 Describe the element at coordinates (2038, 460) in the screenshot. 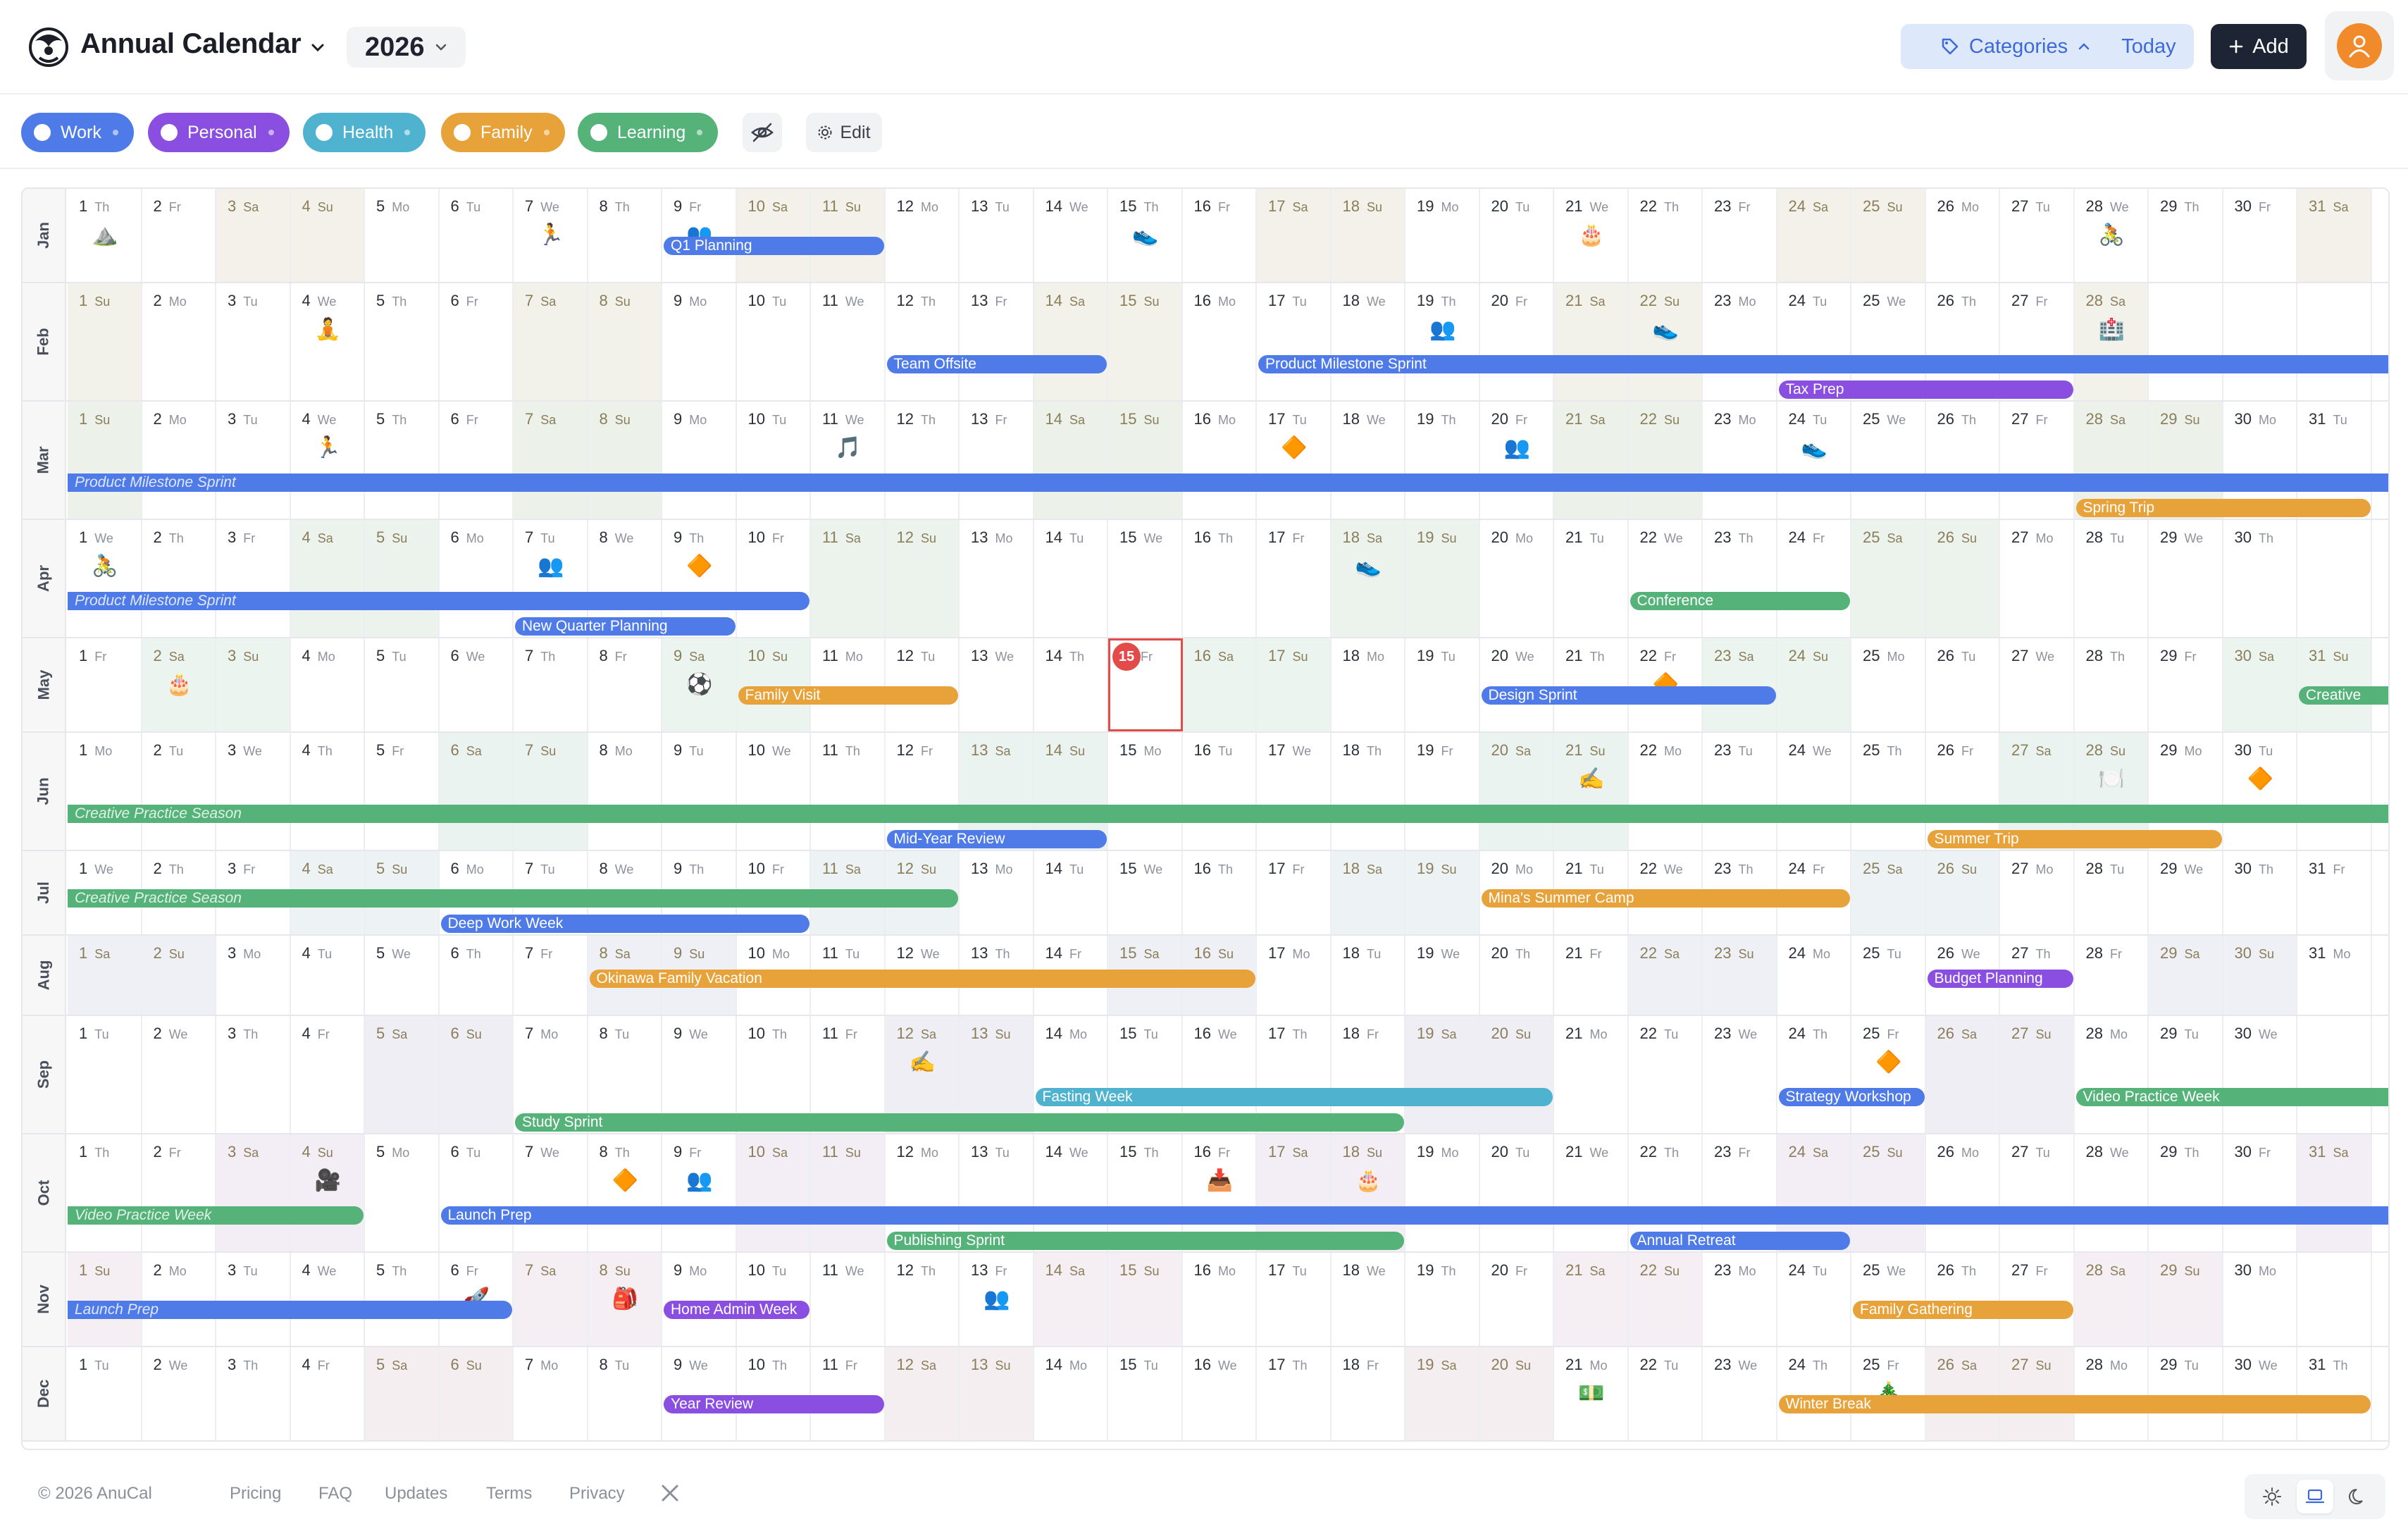

I see `day-cell: 27 Fr` at that location.